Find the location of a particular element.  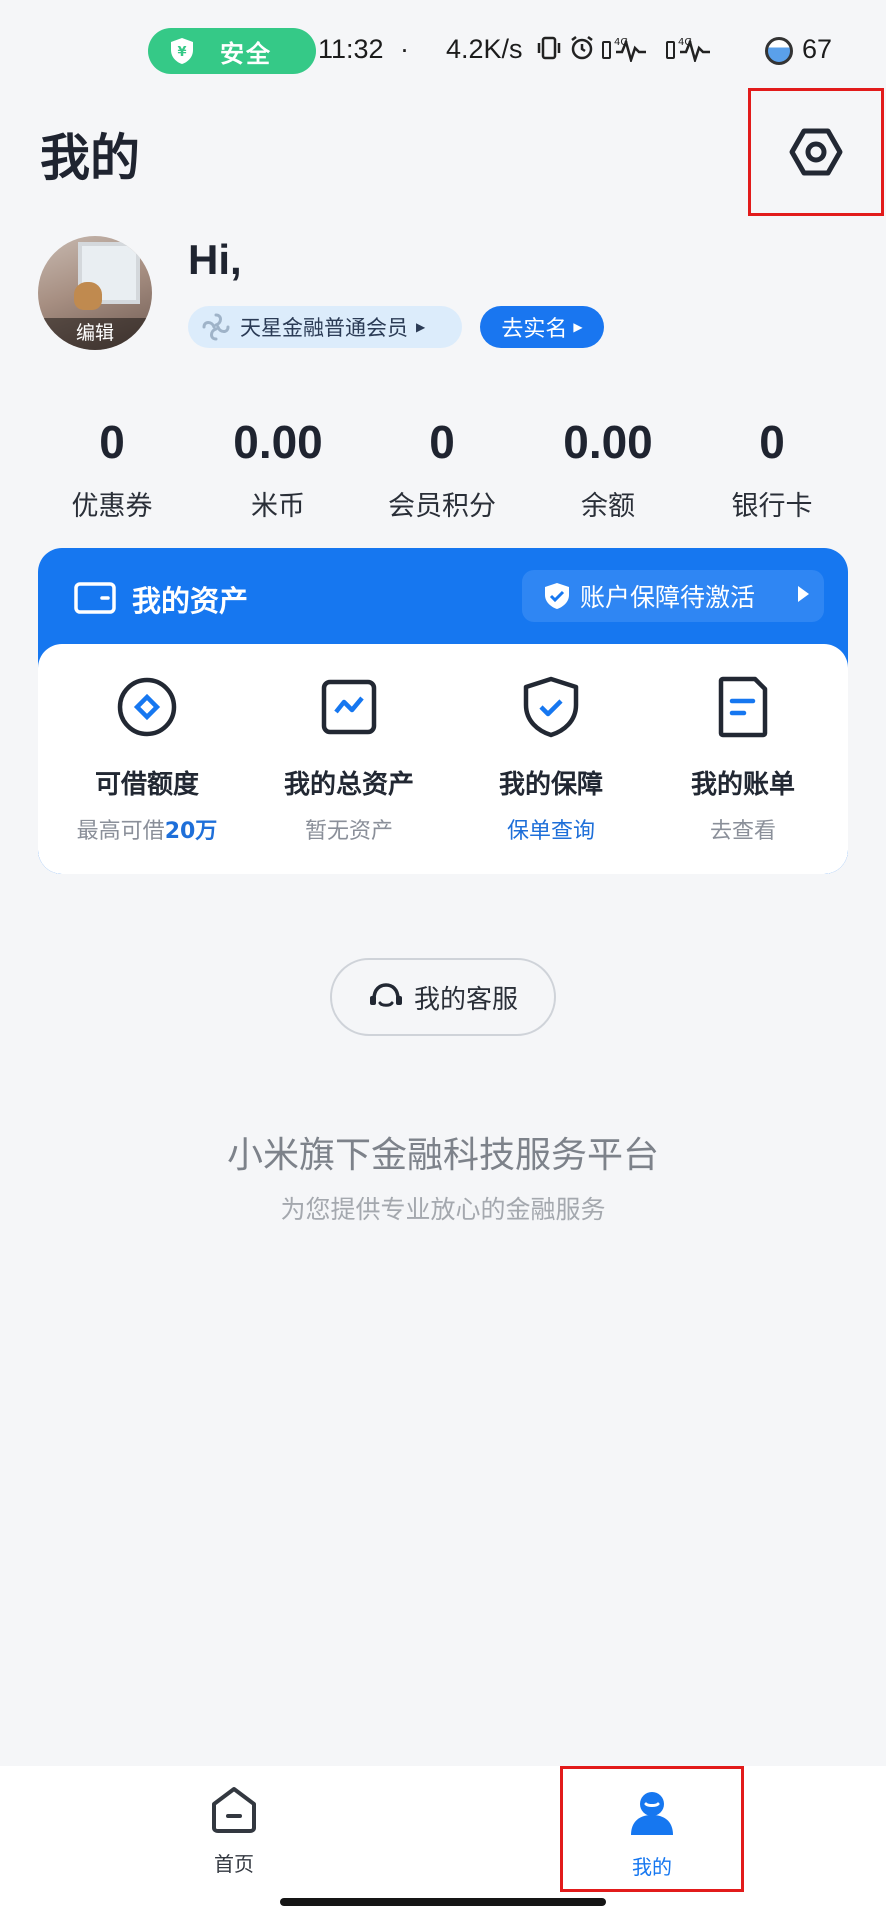

nav-label: 我的 is located at coordinates (652, 1867).